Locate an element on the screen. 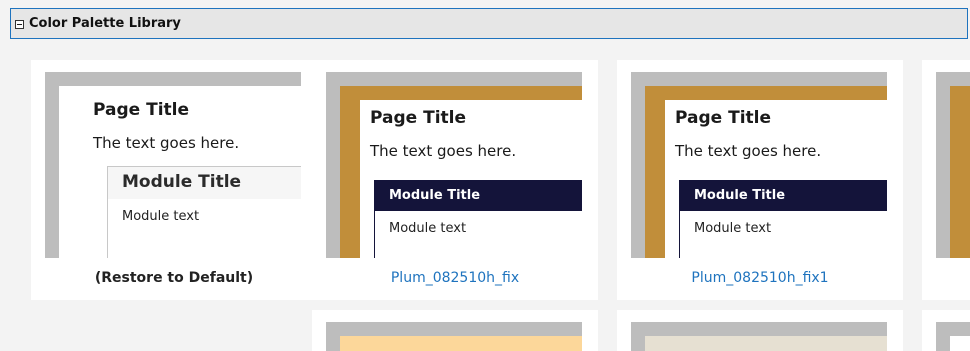 Image resolution: width=970 pixels, height=351 pixels. section-header: Color Palette Library is located at coordinates (489, 23).